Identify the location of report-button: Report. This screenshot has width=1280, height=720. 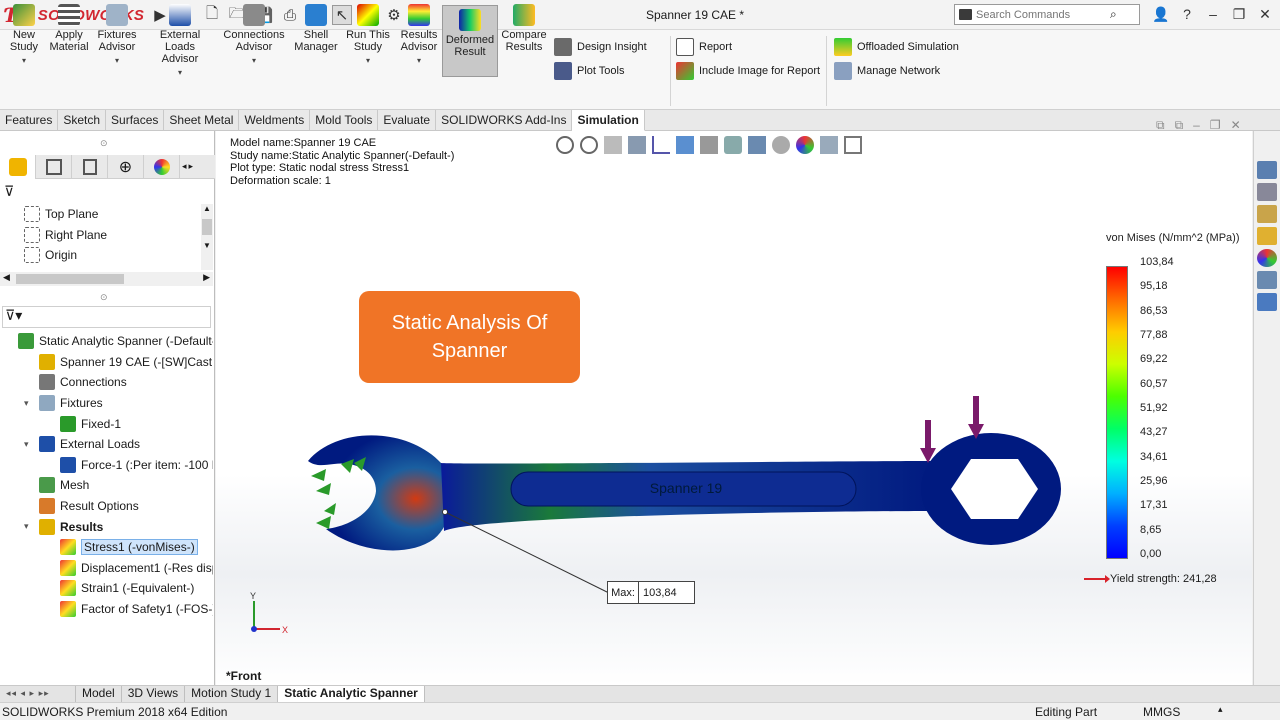
(704, 47).